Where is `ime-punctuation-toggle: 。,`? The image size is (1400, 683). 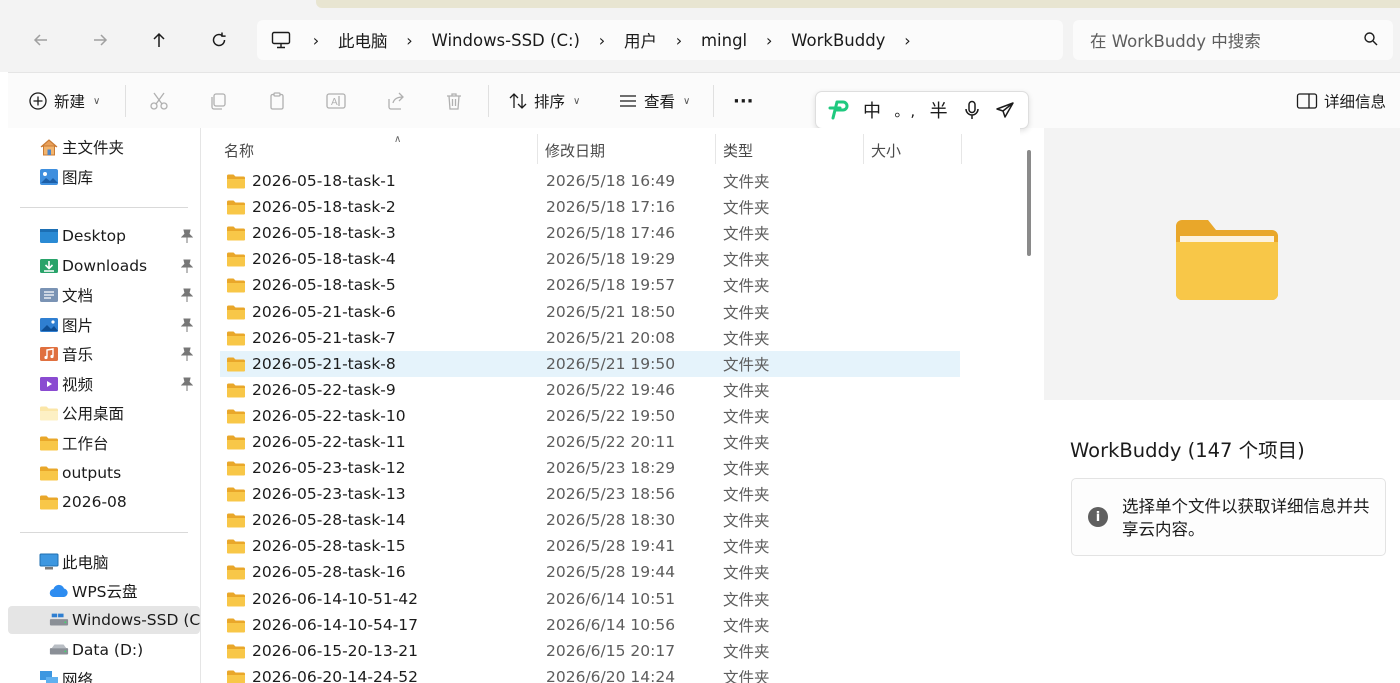
ime-punctuation-toggle: 。, is located at coordinates (905, 110).